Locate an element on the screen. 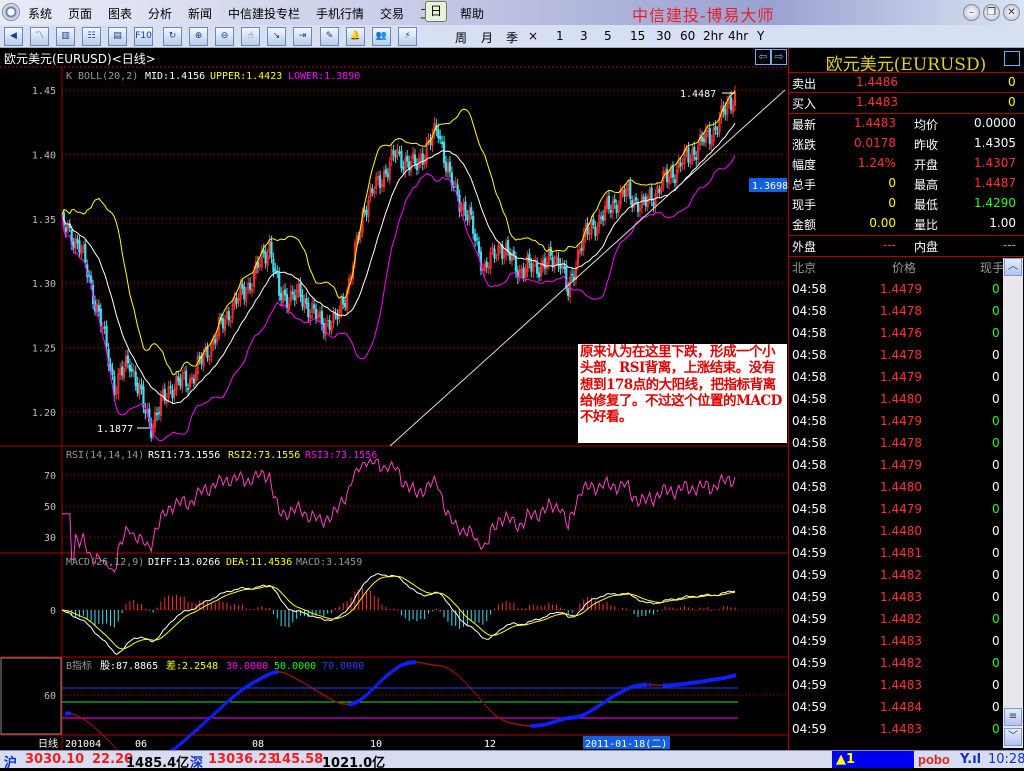 The image size is (1024, 771). report-icon: ▤ is located at coordinates (117, 36).